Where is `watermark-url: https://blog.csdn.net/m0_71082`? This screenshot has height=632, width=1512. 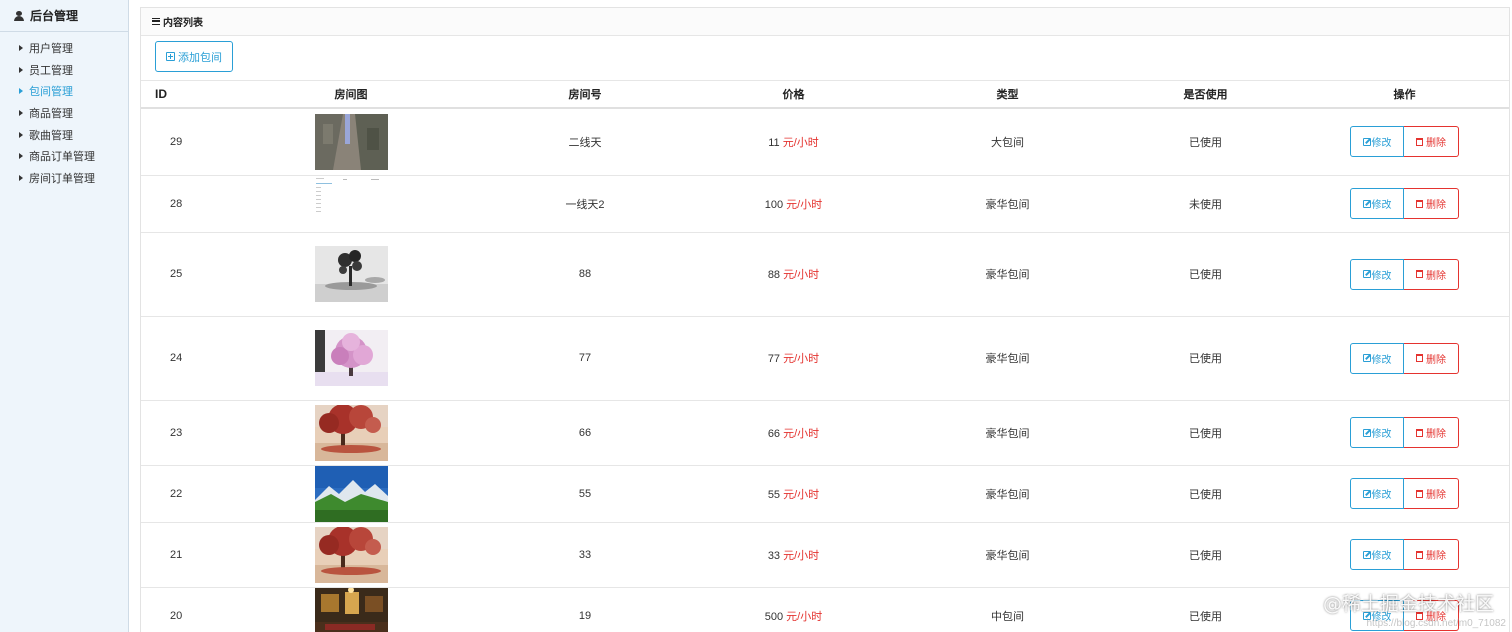 watermark-url: https://blog.csdn.net/m0_71082 is located at coordinates (1436, 623).